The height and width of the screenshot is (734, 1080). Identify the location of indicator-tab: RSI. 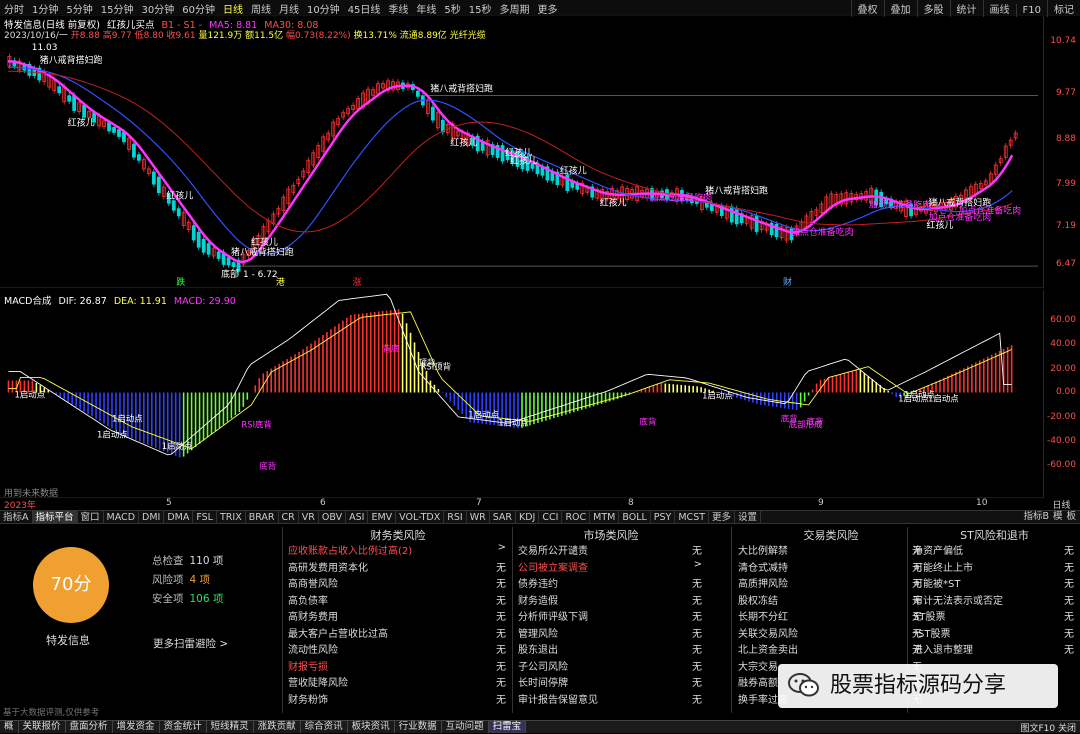
(455, 517).